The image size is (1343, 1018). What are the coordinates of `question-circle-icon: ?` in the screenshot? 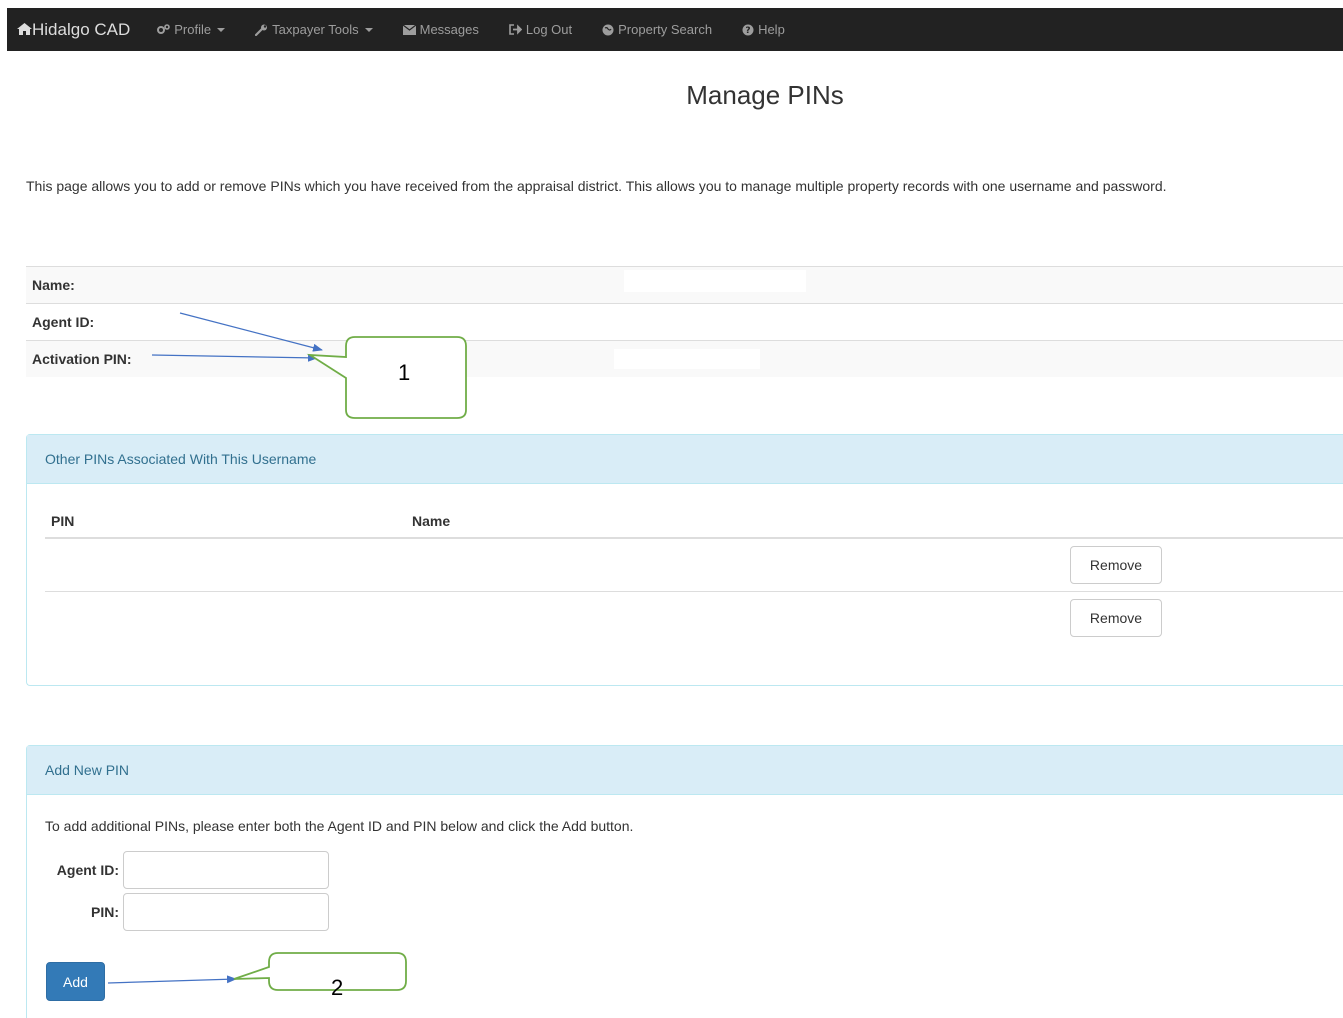 It's located at (748, 30).